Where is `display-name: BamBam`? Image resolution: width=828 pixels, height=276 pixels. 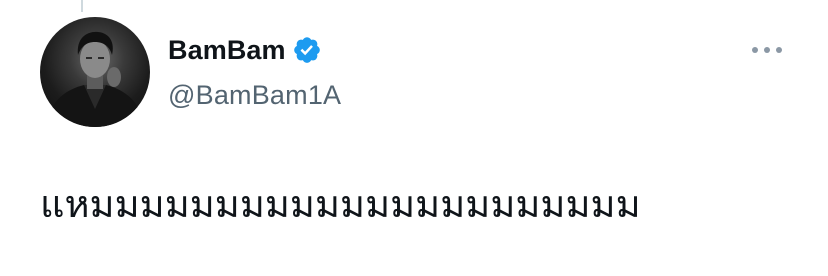 display-name: BamBam is located at coordinates (227, 50).